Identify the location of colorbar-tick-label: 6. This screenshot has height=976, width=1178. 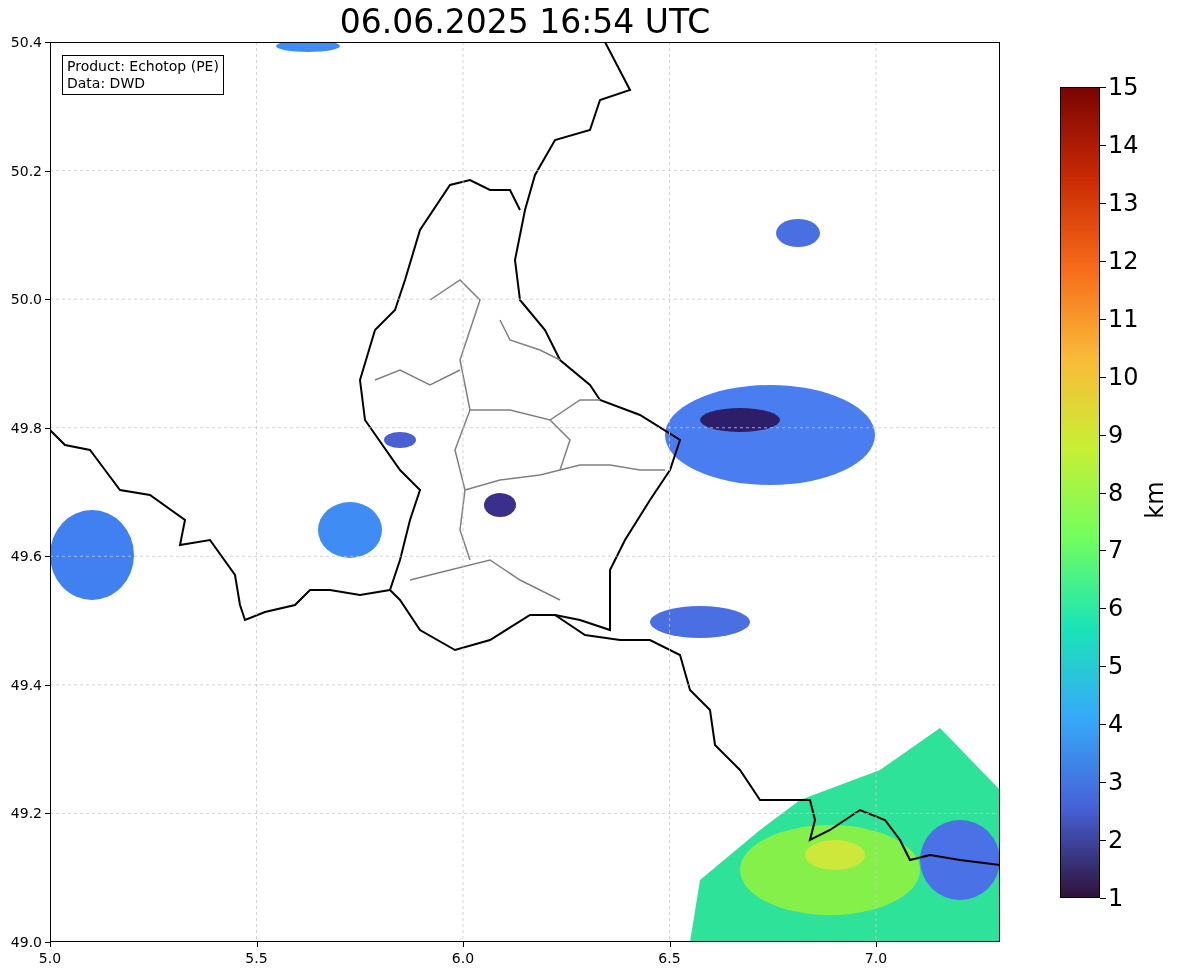
(1116, 608).